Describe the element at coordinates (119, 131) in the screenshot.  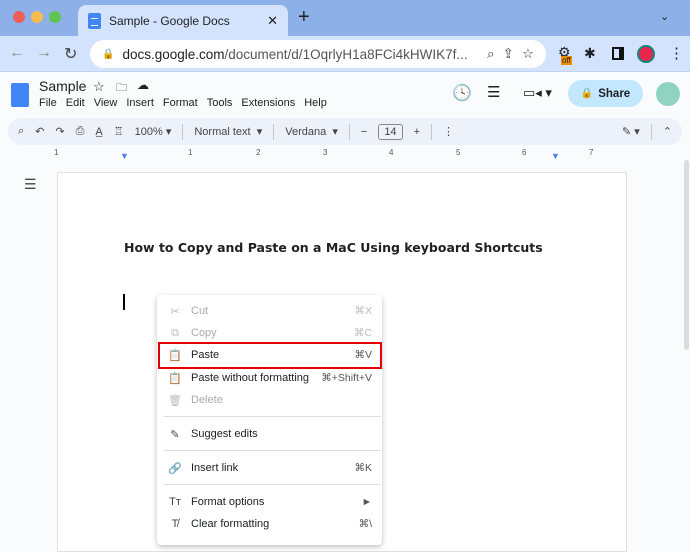
I see `paint-format-icon: ♖` at that location.